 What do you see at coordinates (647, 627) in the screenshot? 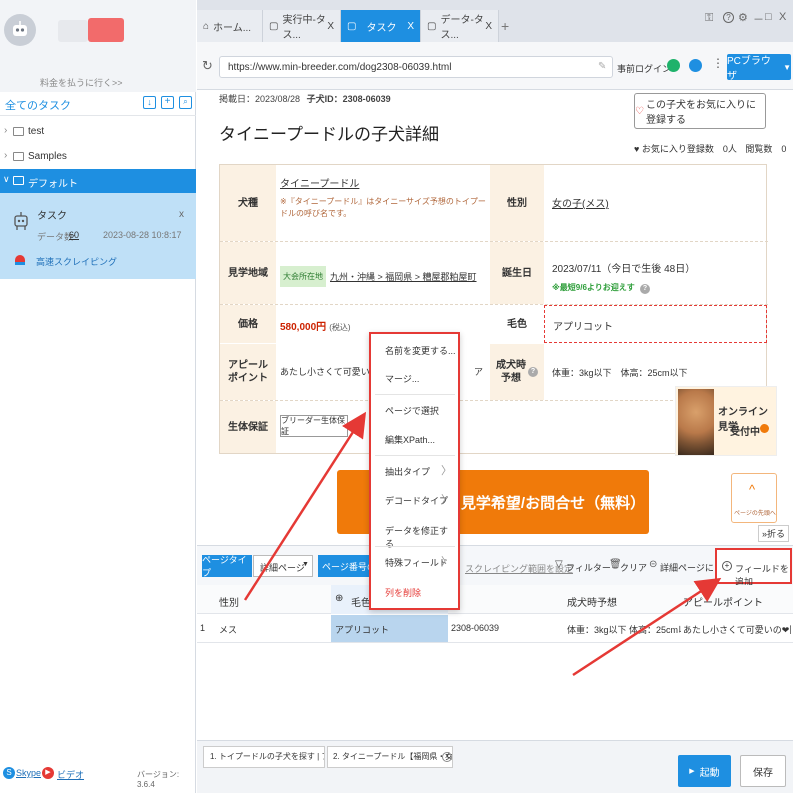
I see `arrow-to-add-field` at bounding box center [647, 627].